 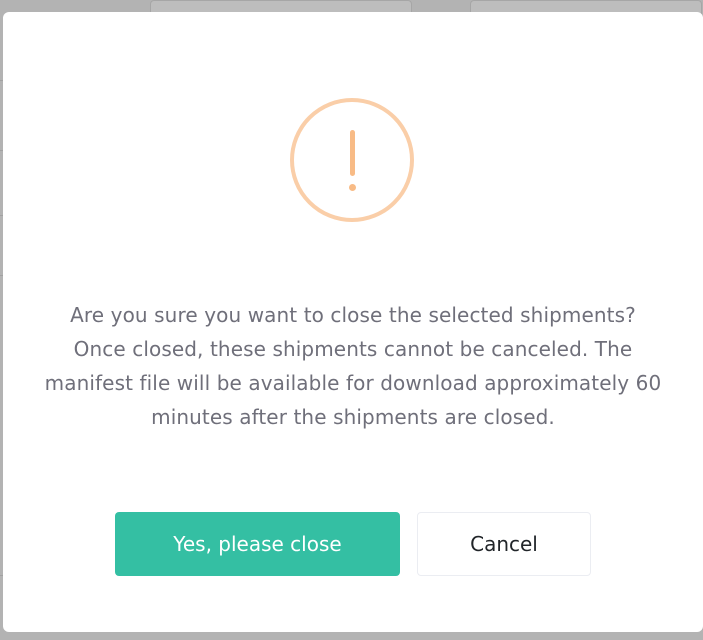 I want to click on exclamation-dot, so click(x=352, y=187).